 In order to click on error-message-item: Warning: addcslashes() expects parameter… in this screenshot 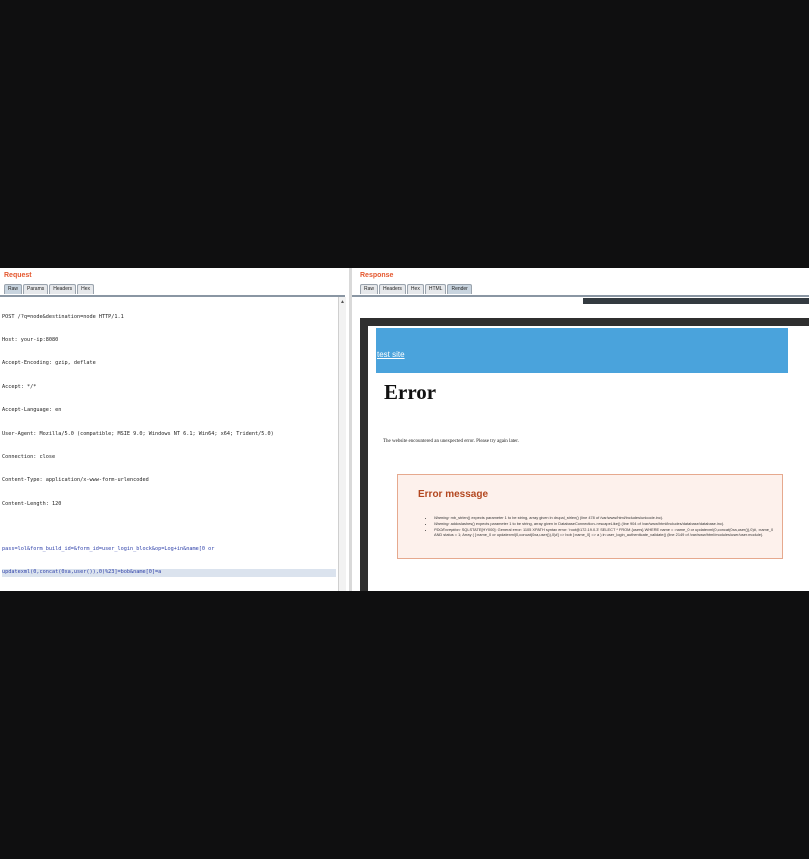, I will do `click(604, 523)`.